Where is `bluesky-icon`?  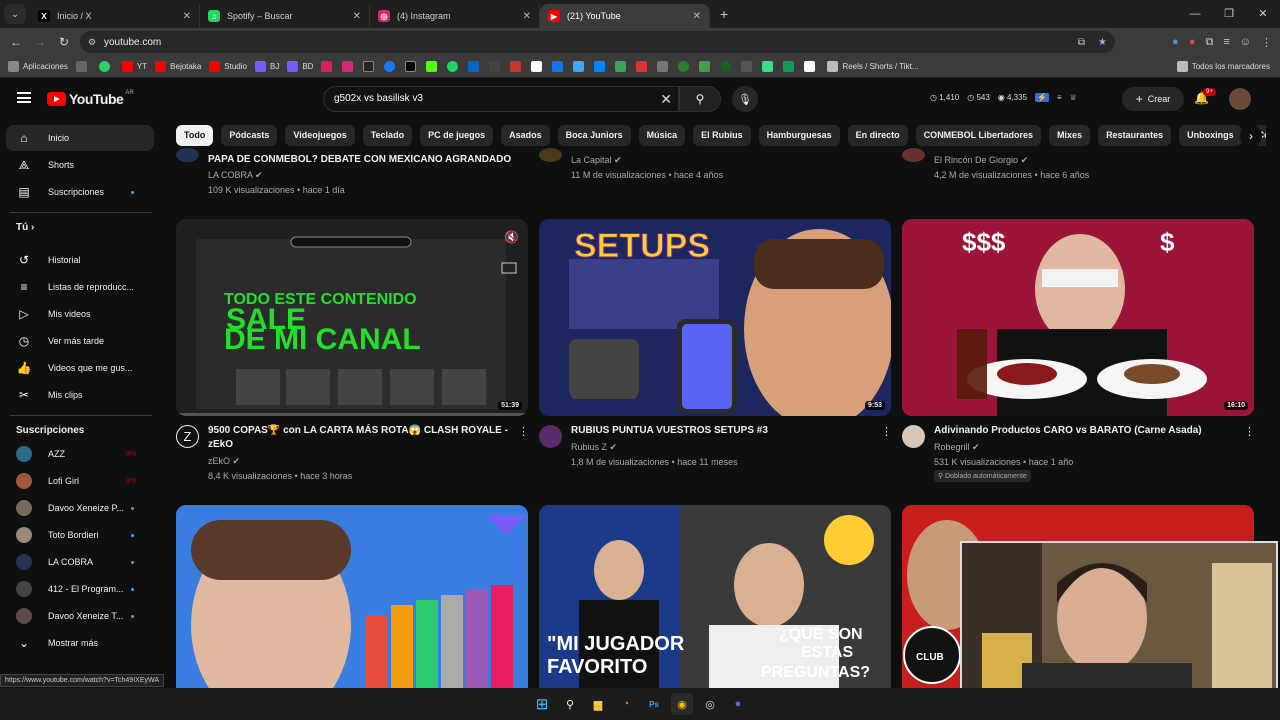
bluesky-icon is located at coordinates (600, 66).